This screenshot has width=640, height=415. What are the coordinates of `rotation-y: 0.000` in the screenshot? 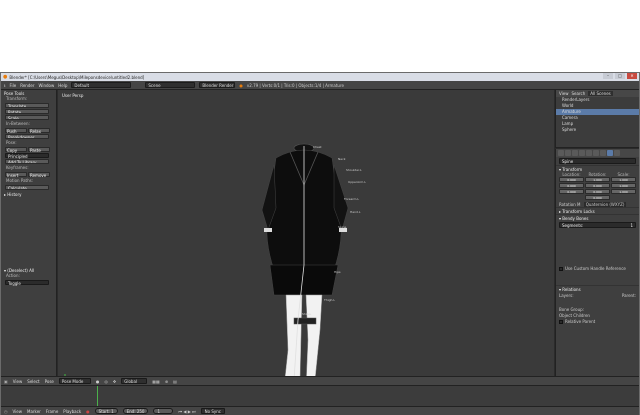 It's located at (597, 191).